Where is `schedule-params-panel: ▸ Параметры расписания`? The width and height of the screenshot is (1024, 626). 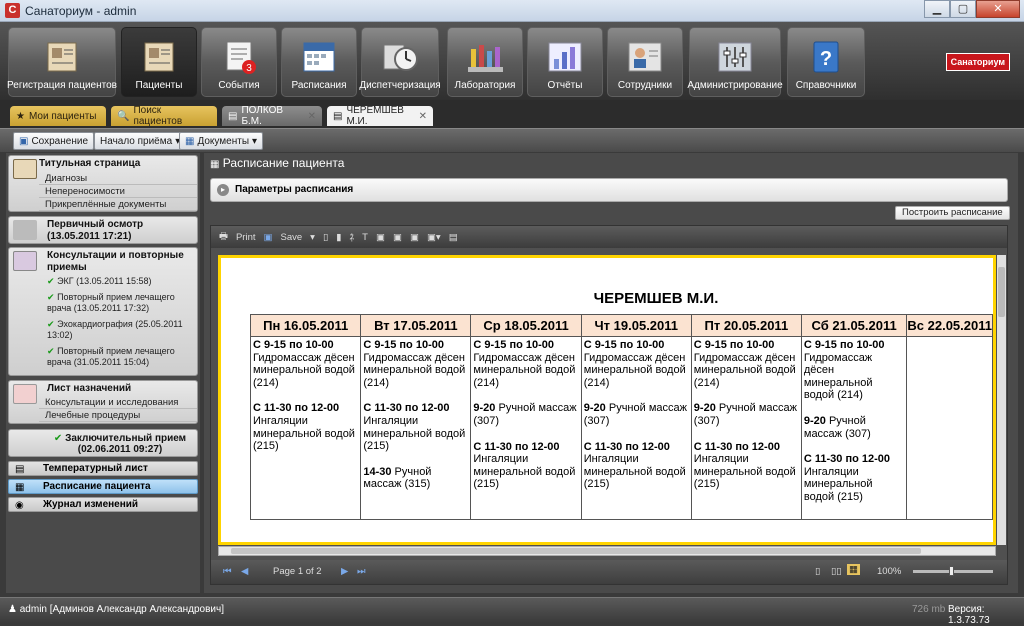
schedule-params-panel: ▸ Параметры расписания is located at coordinates (609, 190).